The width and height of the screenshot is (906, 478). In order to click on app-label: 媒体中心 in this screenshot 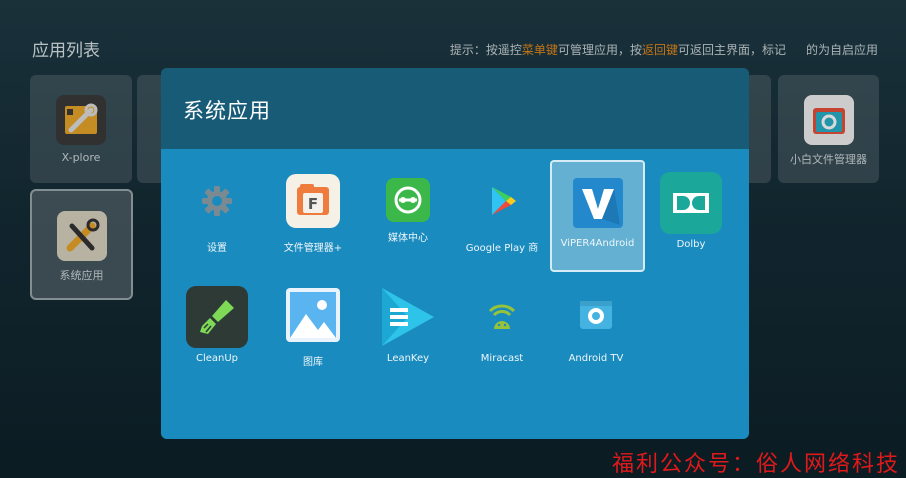, I will do `click(408, 238)`.